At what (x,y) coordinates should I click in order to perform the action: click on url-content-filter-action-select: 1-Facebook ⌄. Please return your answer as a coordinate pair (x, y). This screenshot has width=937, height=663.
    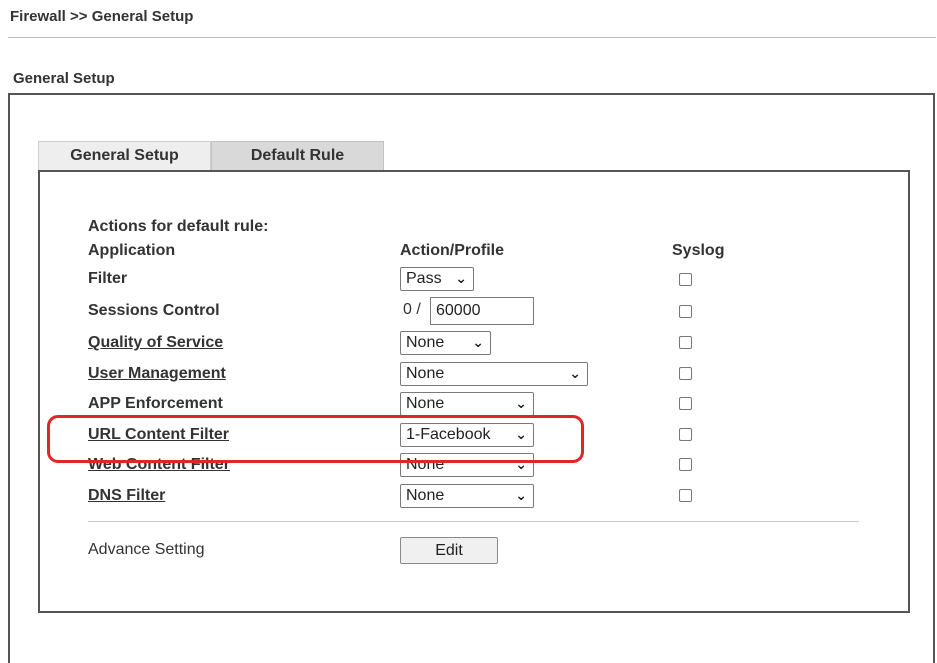
    Looking at the image, I should click on (467, 435).